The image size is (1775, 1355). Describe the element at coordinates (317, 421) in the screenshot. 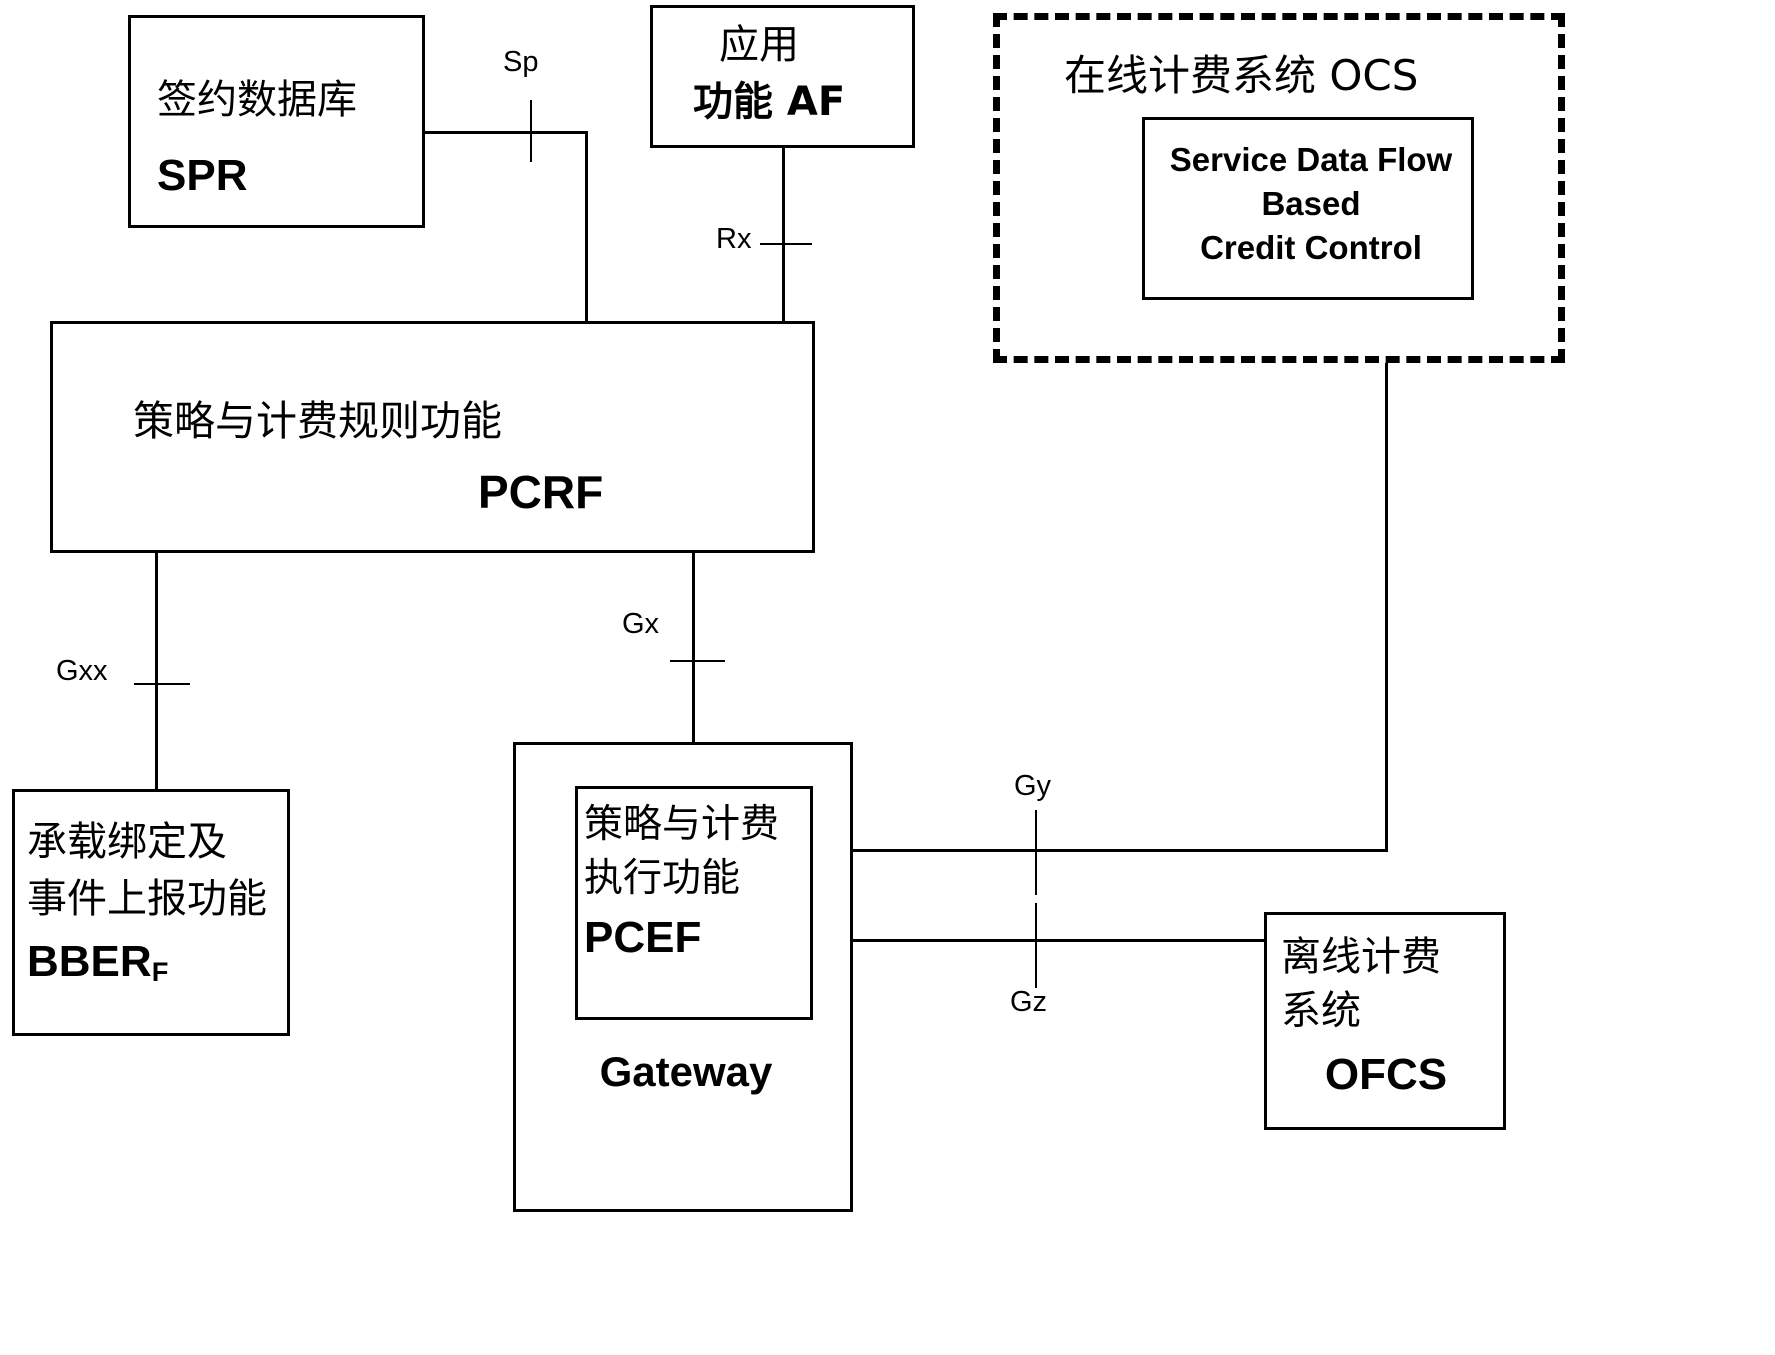

I see `node-pcrf-label-cn: 策略与计费规则功能` at that location.